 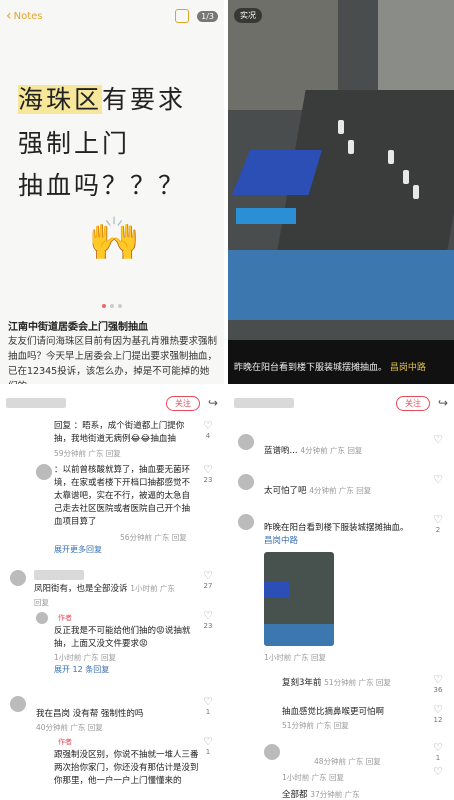 I want to click on comment-text: 作者 反正我是不可能给他们抽的😡说抽就抽，上面又没文件要求😡, so click(x=122, y=631).